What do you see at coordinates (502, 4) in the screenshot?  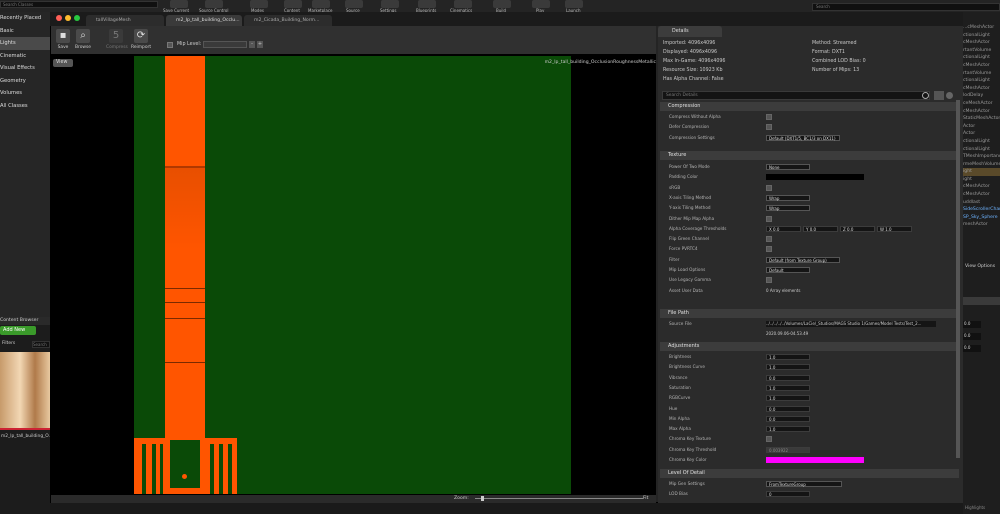 I see `build-icon` at bounding box center [502, 4].